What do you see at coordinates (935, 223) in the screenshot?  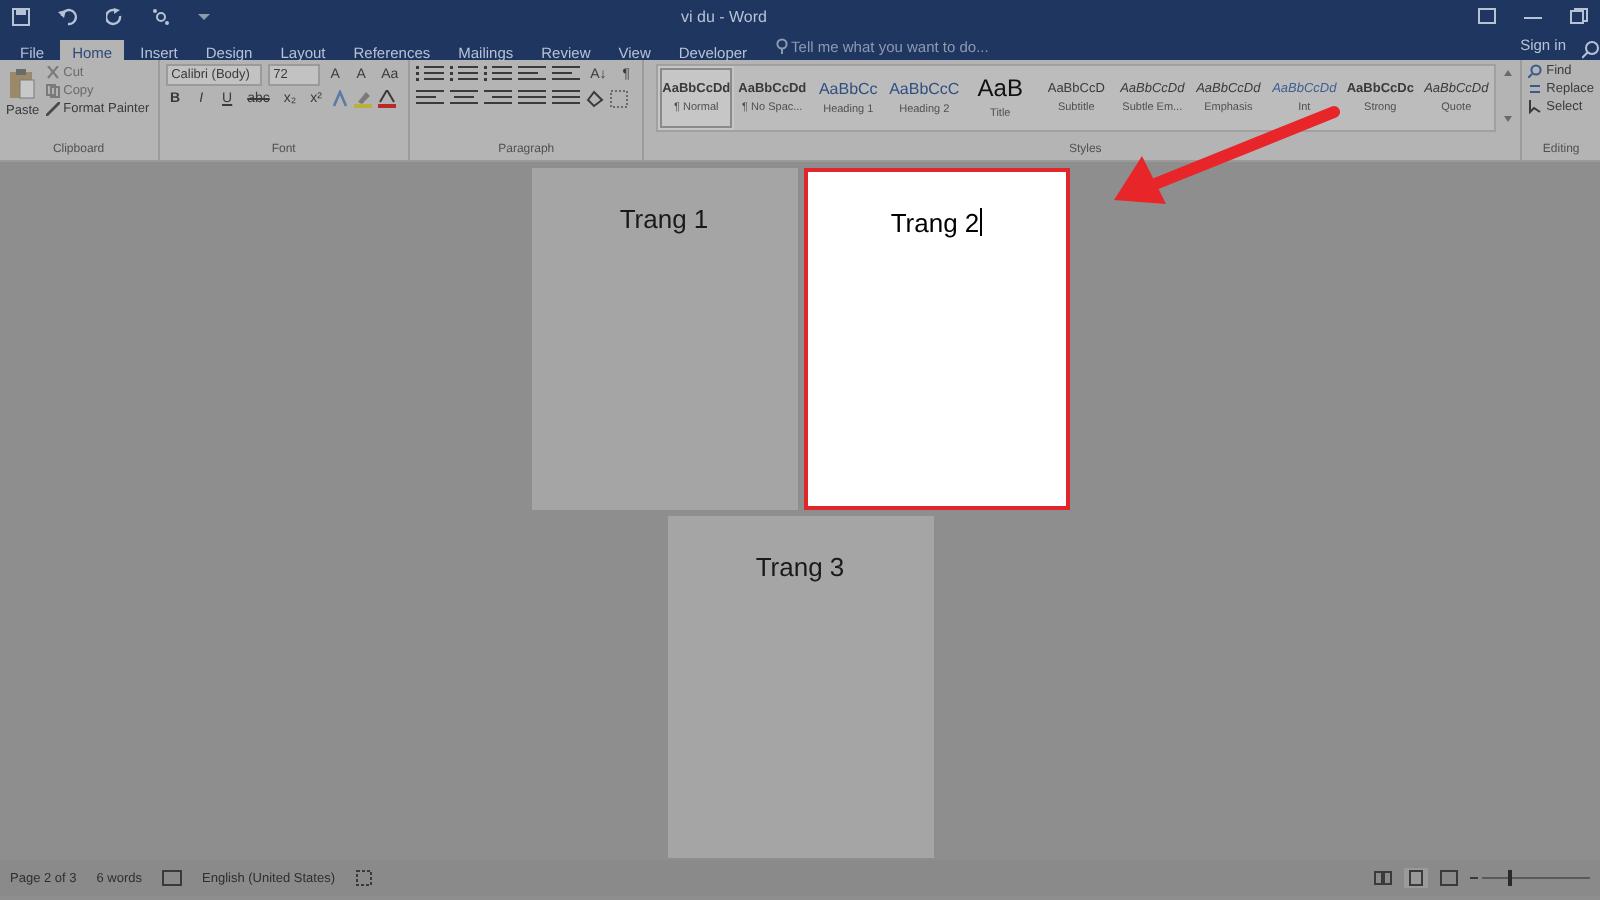 I see `page-text: Trang 2` at bounding box center [935, 223].